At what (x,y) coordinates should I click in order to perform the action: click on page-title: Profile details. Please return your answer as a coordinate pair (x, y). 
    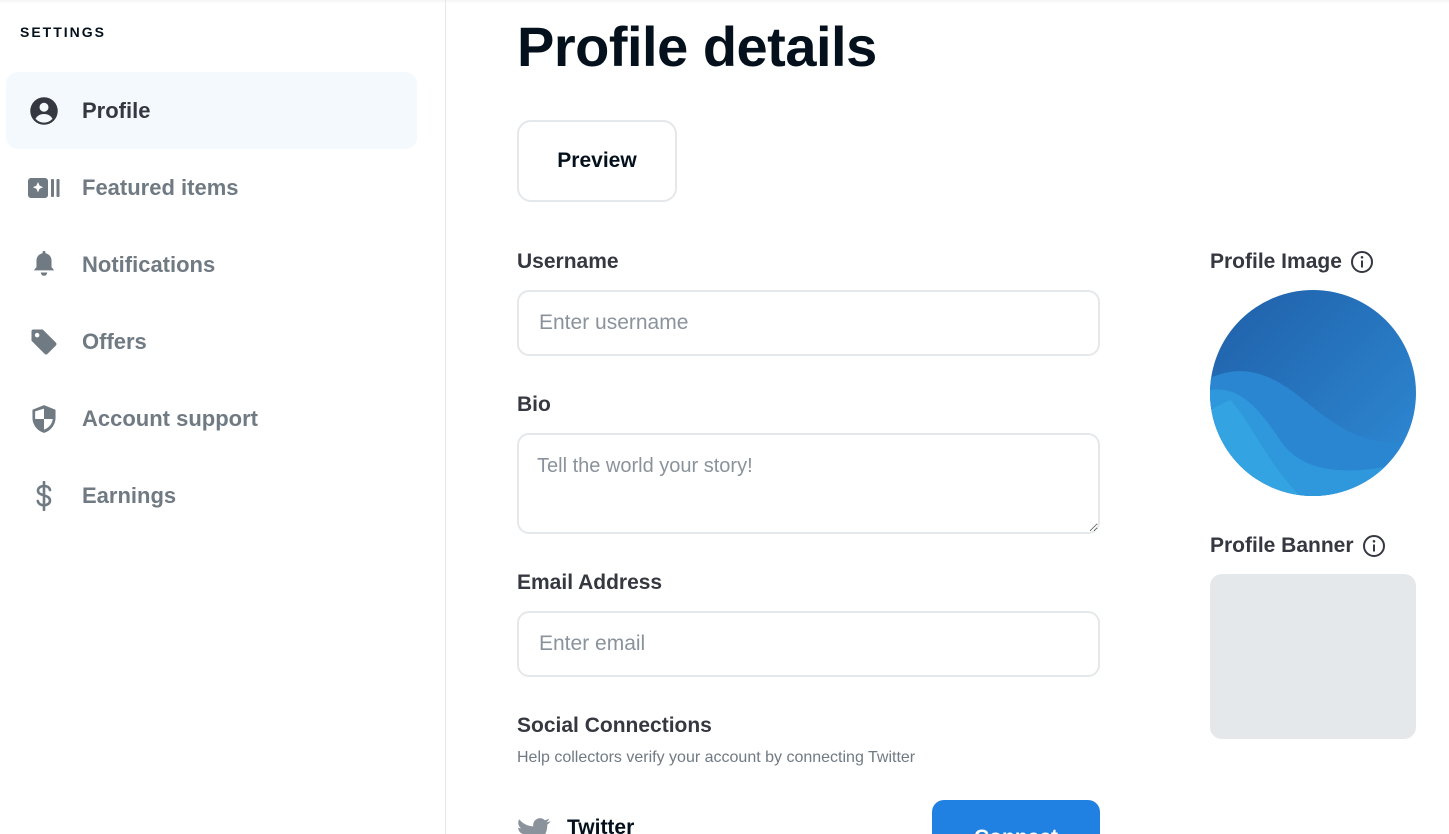
    Looking at the image, I should click on (697, 46).